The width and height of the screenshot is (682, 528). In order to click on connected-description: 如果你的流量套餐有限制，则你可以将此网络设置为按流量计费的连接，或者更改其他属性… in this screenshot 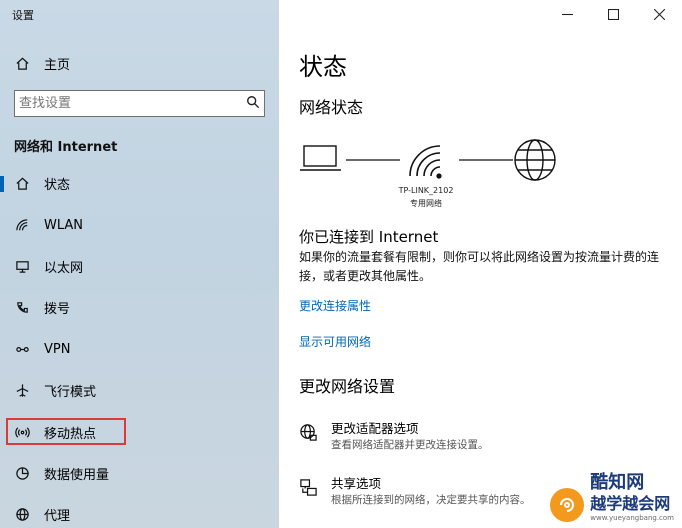, I will do `click(479, 266)`.